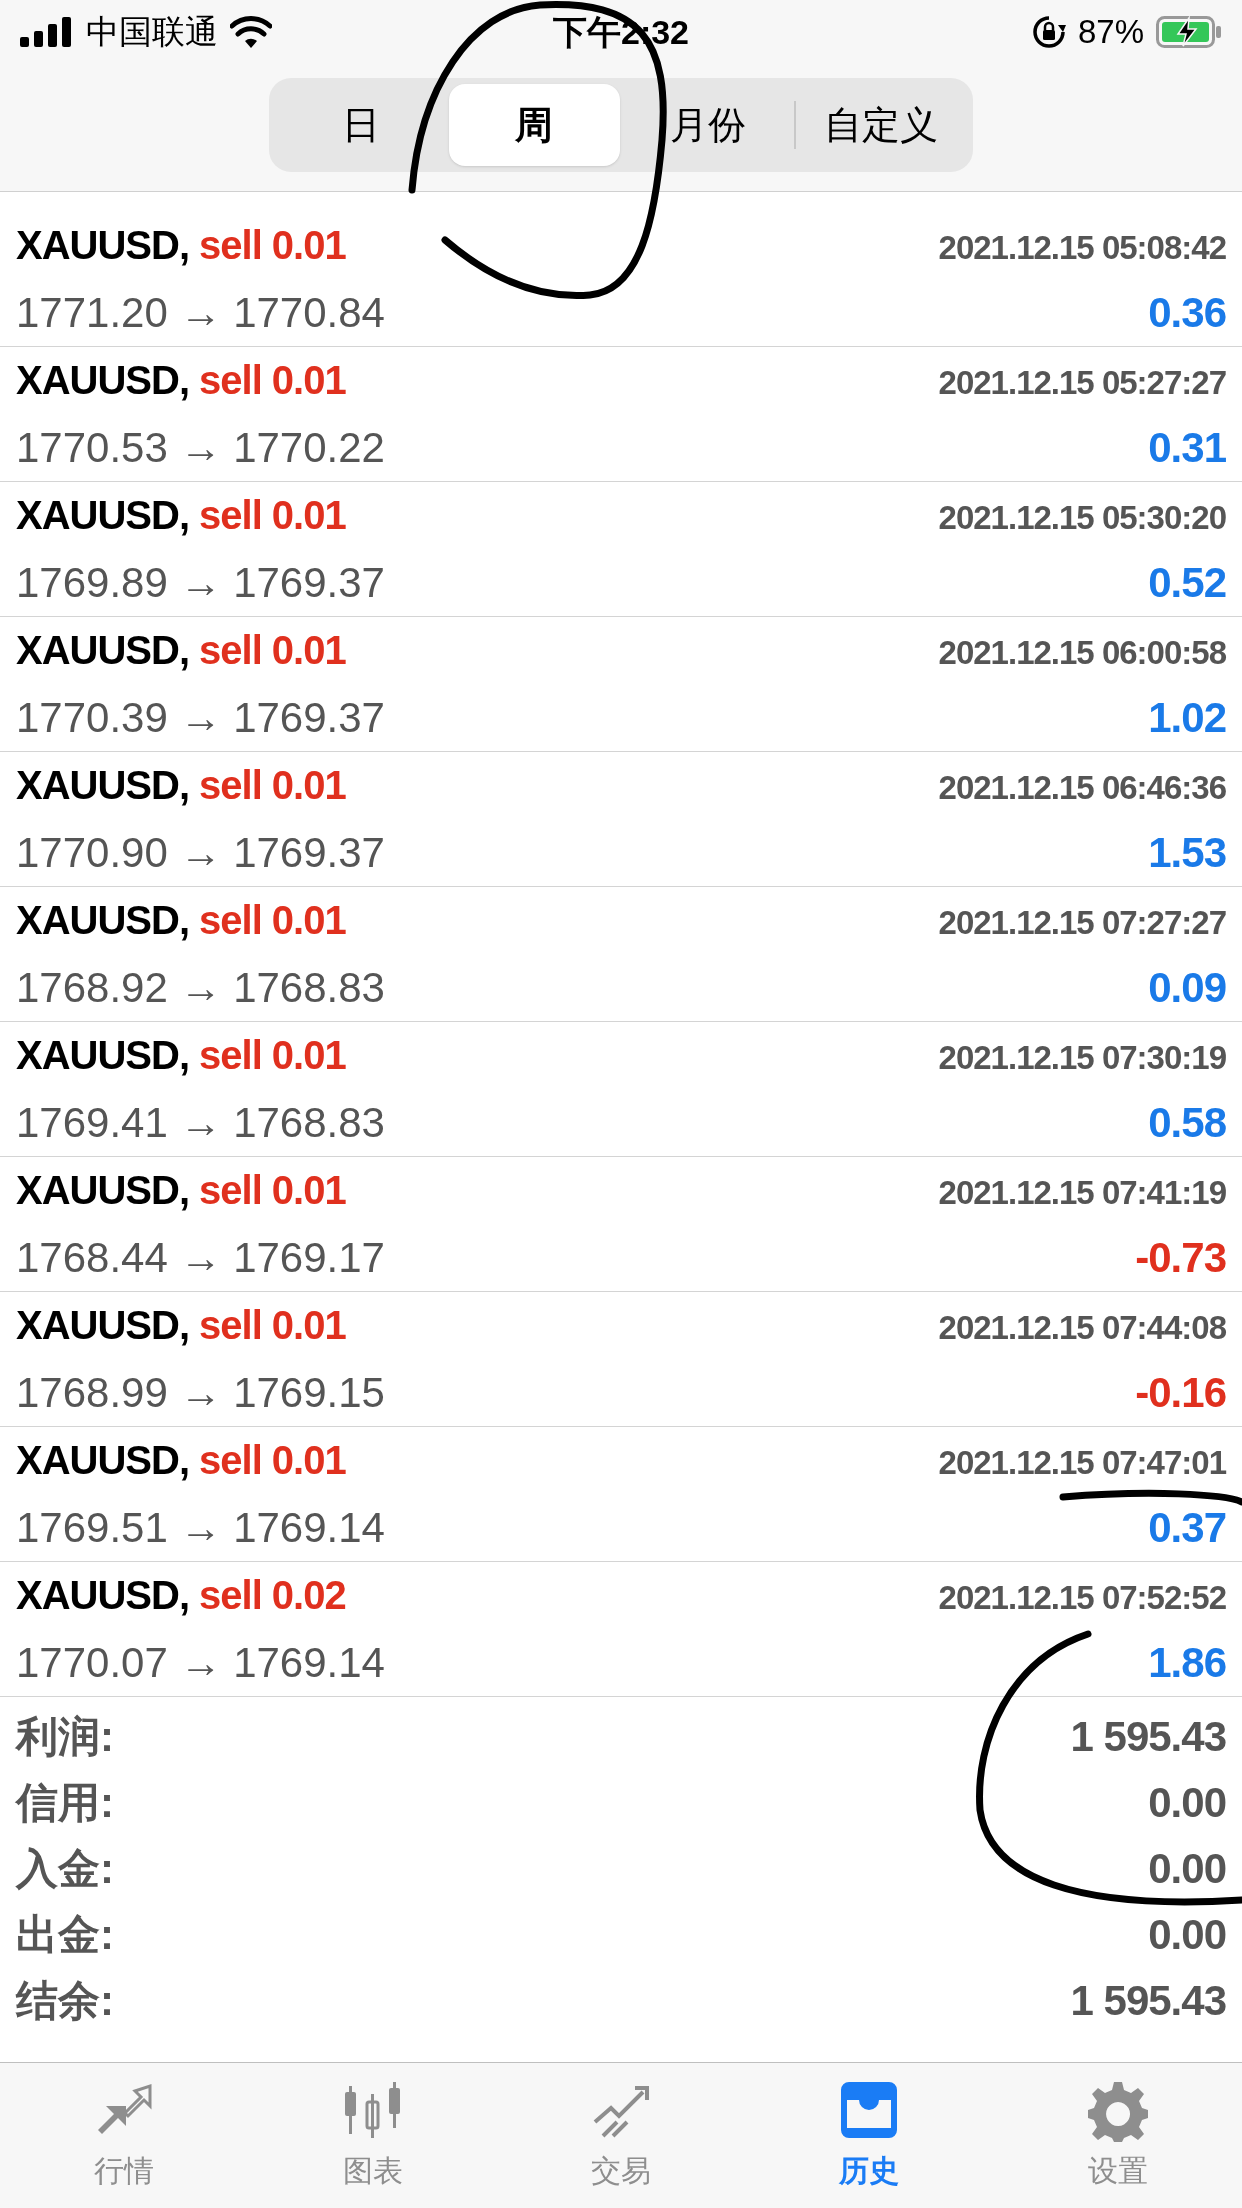 This screenshot has height=2208, width=1242. What do you see at coordinates (200, 717) in the screenshot?
I see `price-change: 1770.39 → 1769.37` at bounding box center [200, 717].